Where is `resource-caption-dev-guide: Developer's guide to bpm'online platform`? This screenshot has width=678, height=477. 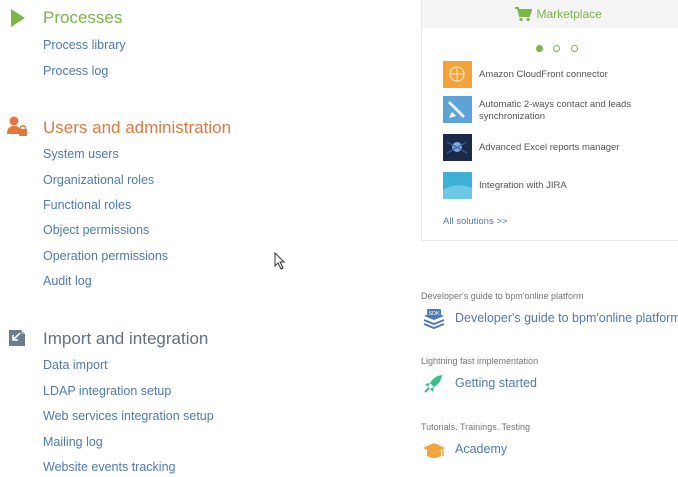 resource-caption-dev-guide: Developer's guide to bpm'online platform is located at coordinates (502, 296).